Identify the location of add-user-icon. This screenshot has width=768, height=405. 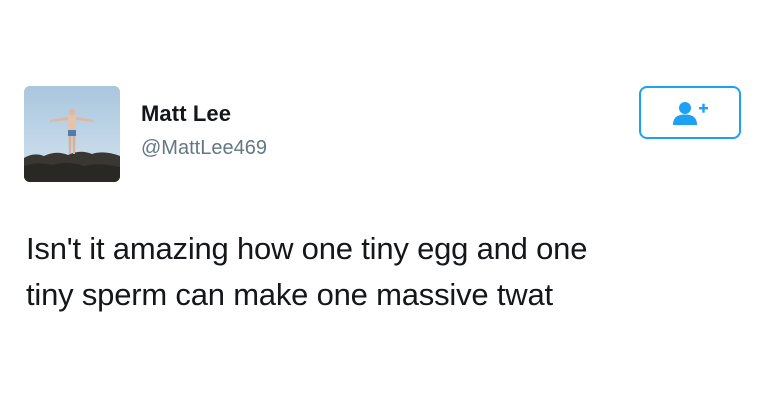
(690, 113).